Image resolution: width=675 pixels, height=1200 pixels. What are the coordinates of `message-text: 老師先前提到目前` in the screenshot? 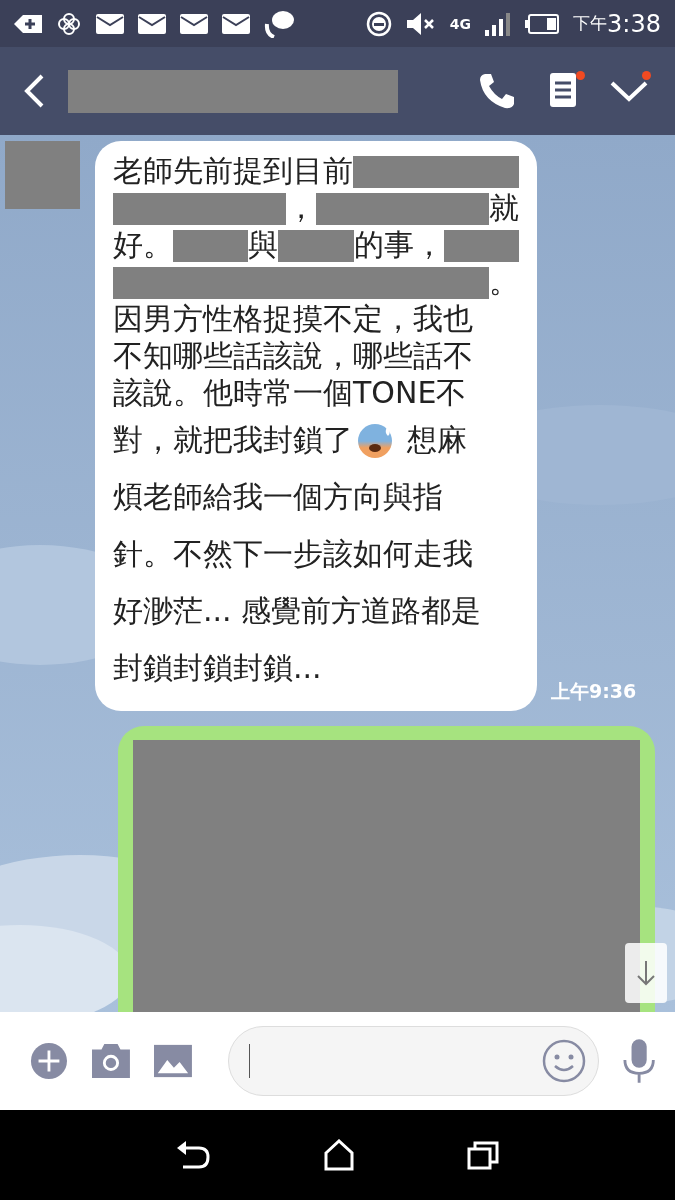 It's located at (233, 171).